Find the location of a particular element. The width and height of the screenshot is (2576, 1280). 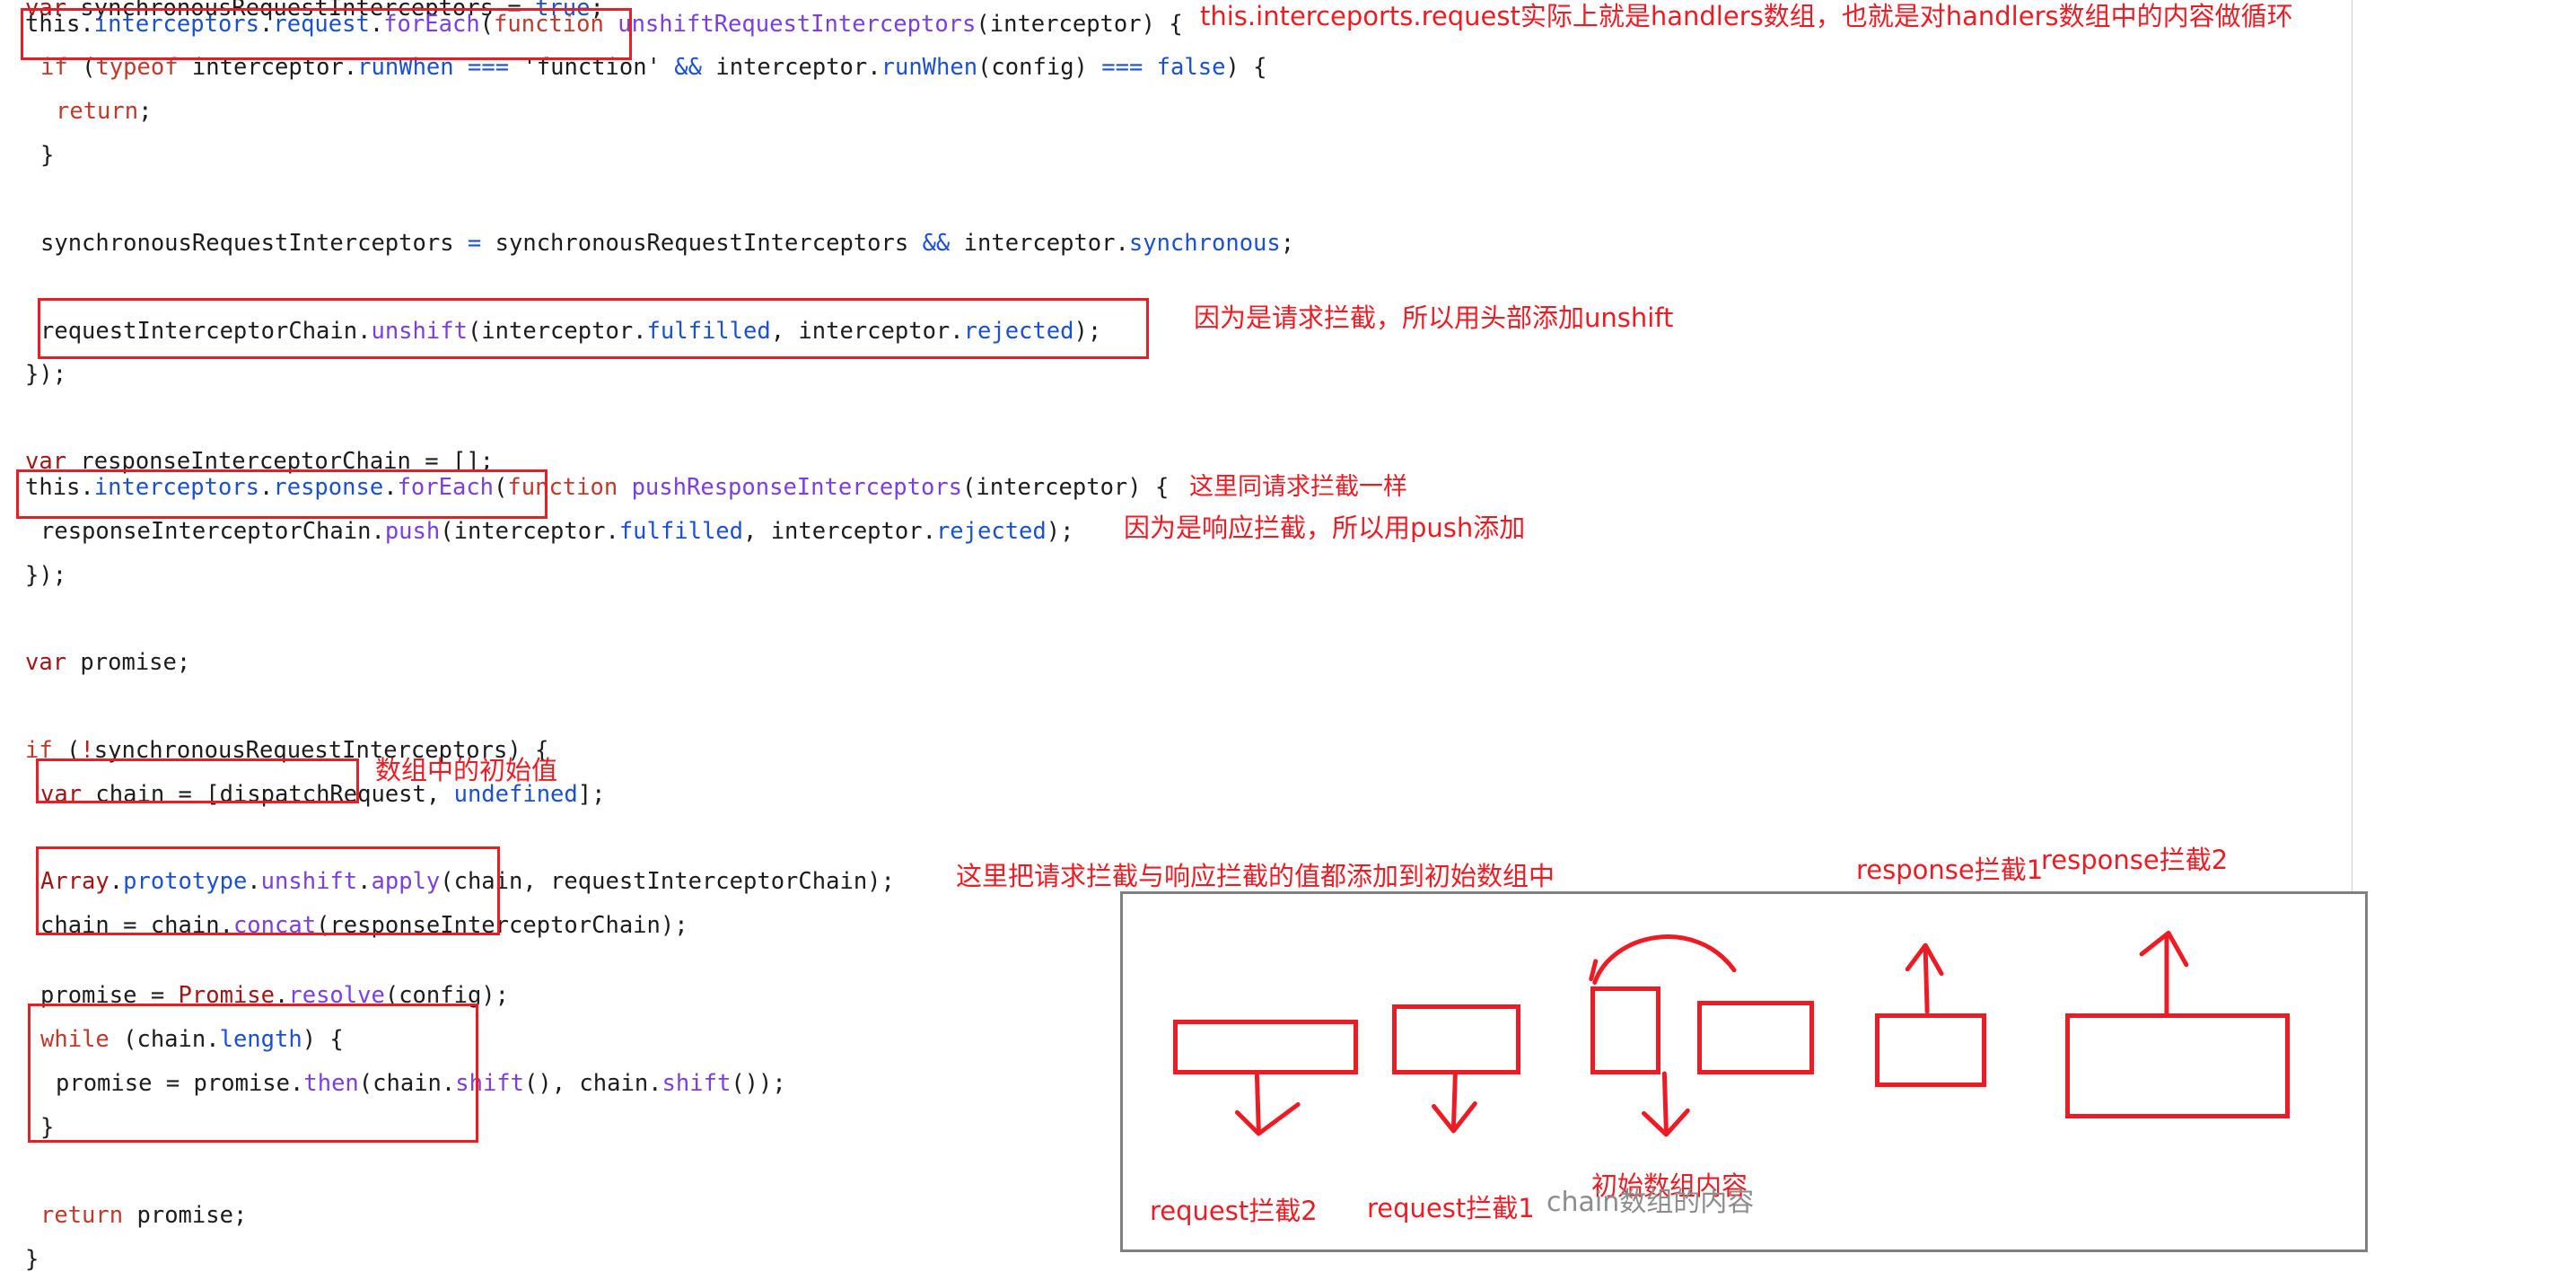

code-line: return; is located at coordinates (104, 111).